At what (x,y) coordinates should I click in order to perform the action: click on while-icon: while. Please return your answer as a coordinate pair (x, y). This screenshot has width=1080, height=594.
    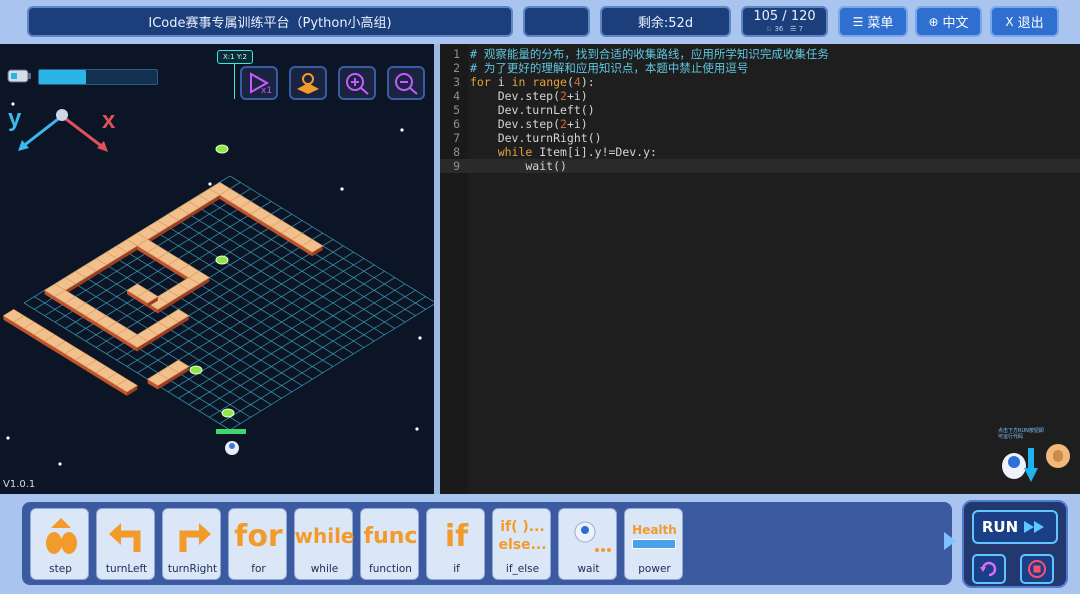
    Looking at the image, I should click on (324, 536).